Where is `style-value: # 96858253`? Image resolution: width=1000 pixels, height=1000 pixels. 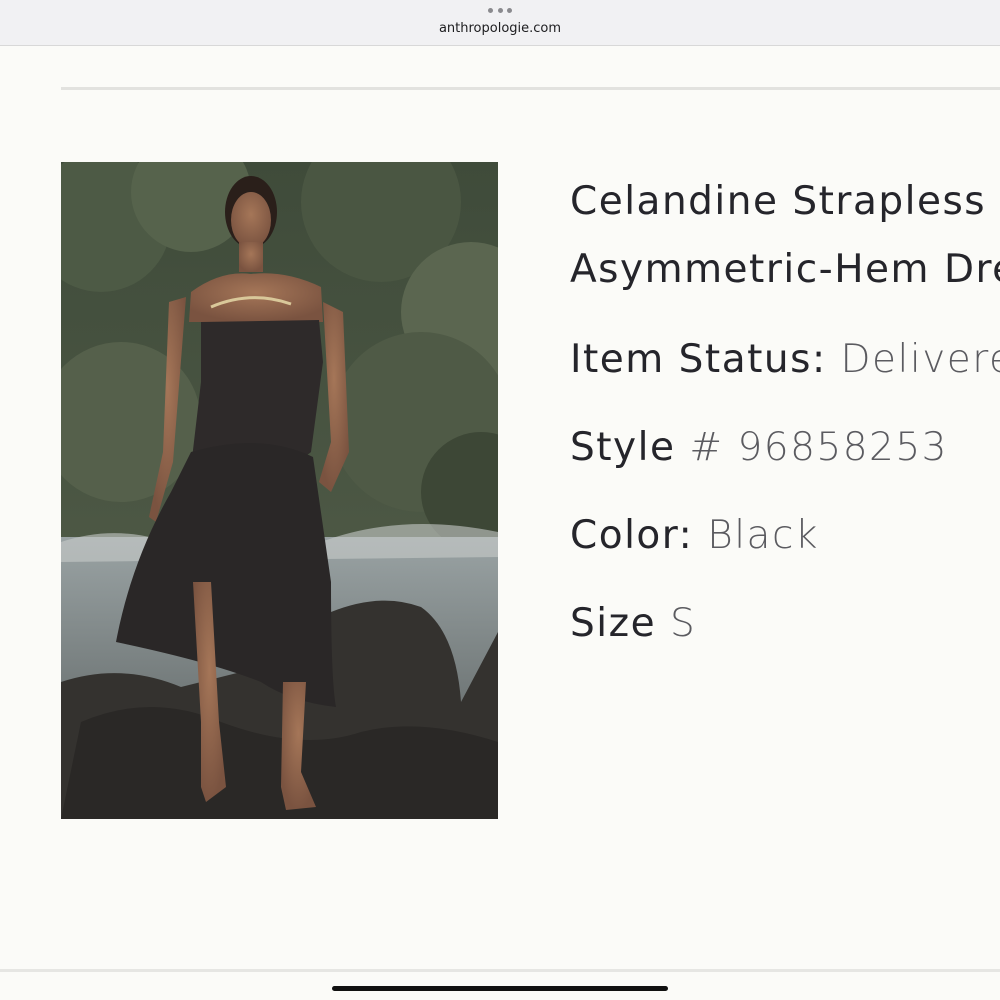
style-value: # 96858253 is located at coordinates (818, 447).